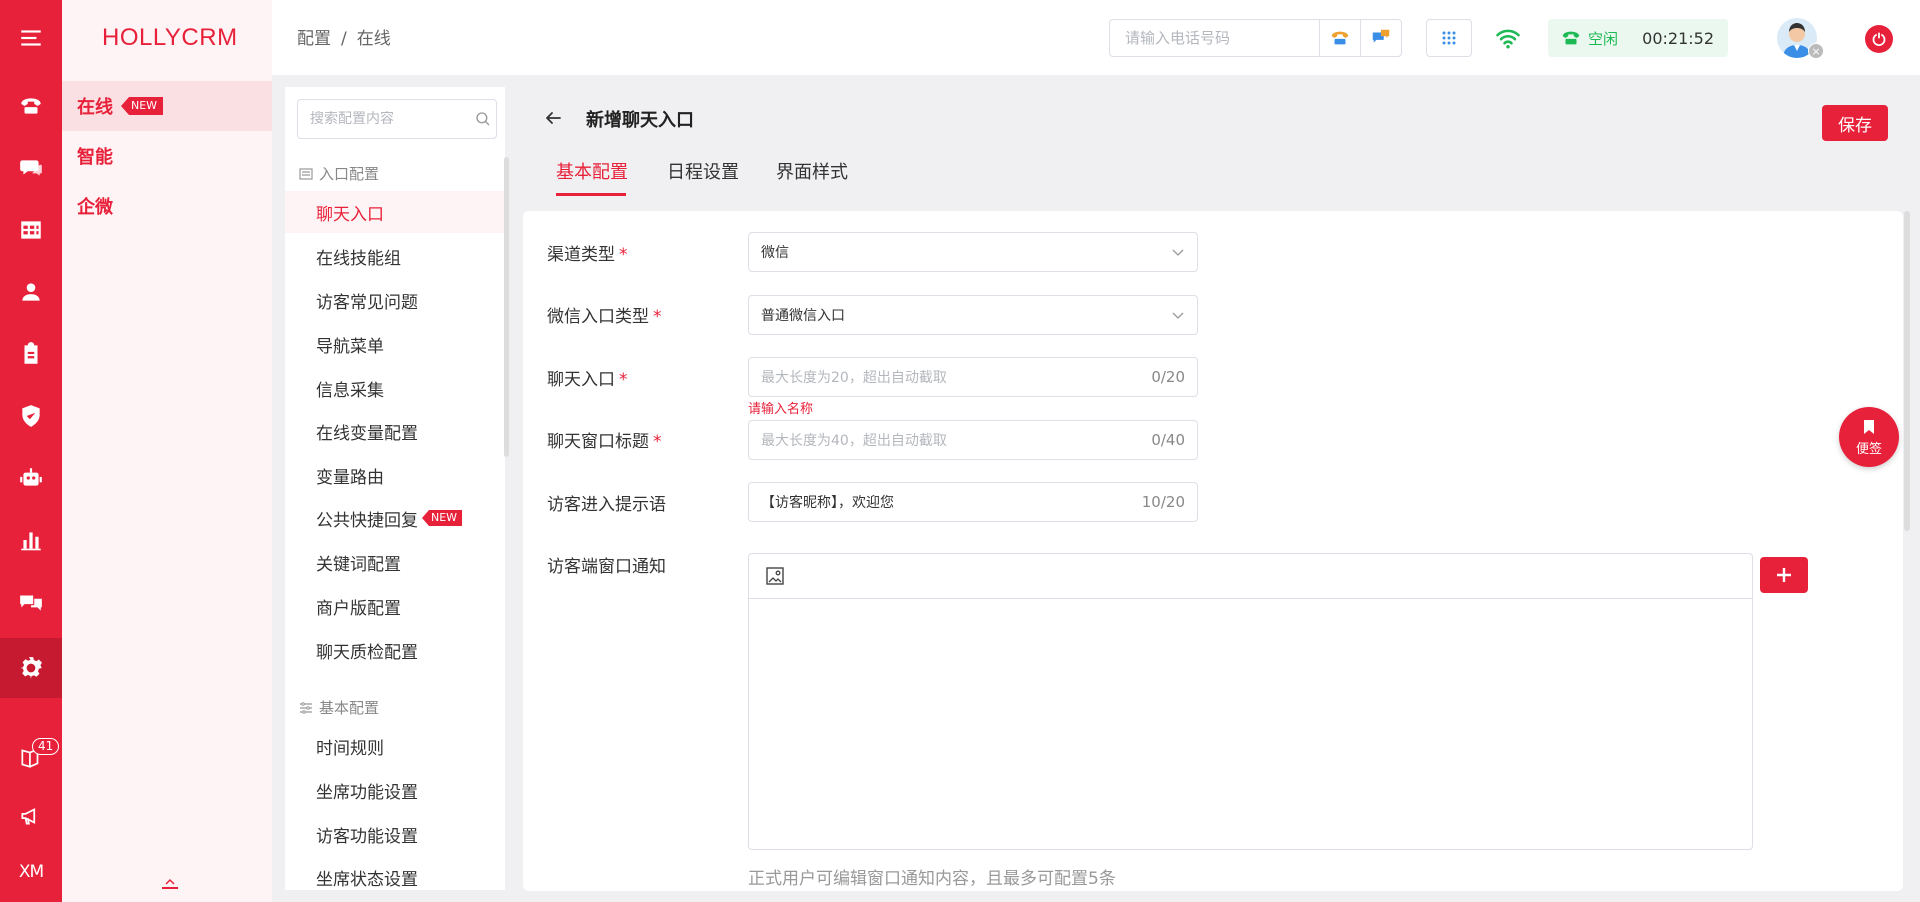 This screenshot has width=1920, height=902. Describe the element at coordinates (1869, 437) in the screenshot. I see `sticky-note-button: 便签` at that location.